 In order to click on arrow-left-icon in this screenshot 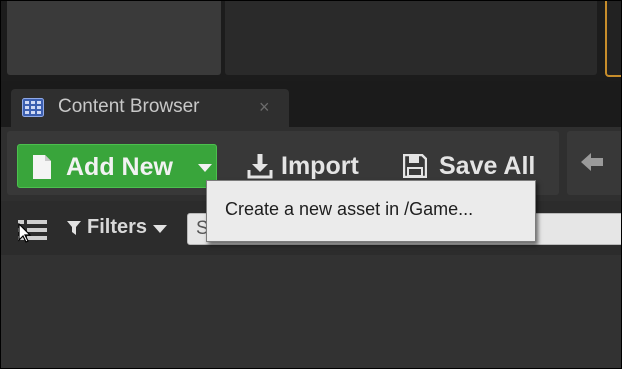, I will do `click(592, 162)`.